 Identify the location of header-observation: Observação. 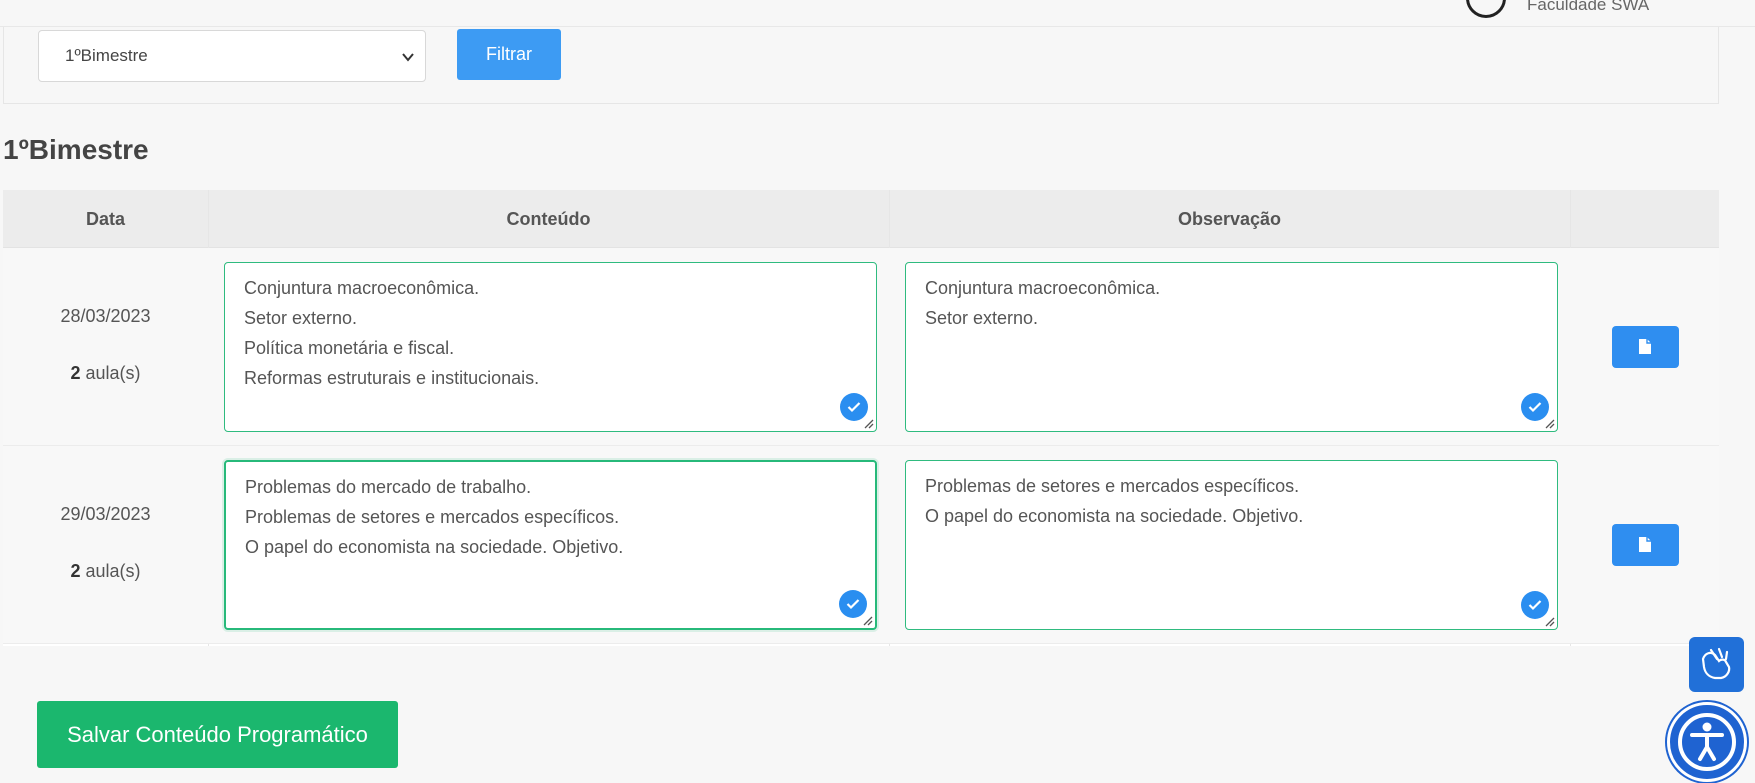
(1229, 219).